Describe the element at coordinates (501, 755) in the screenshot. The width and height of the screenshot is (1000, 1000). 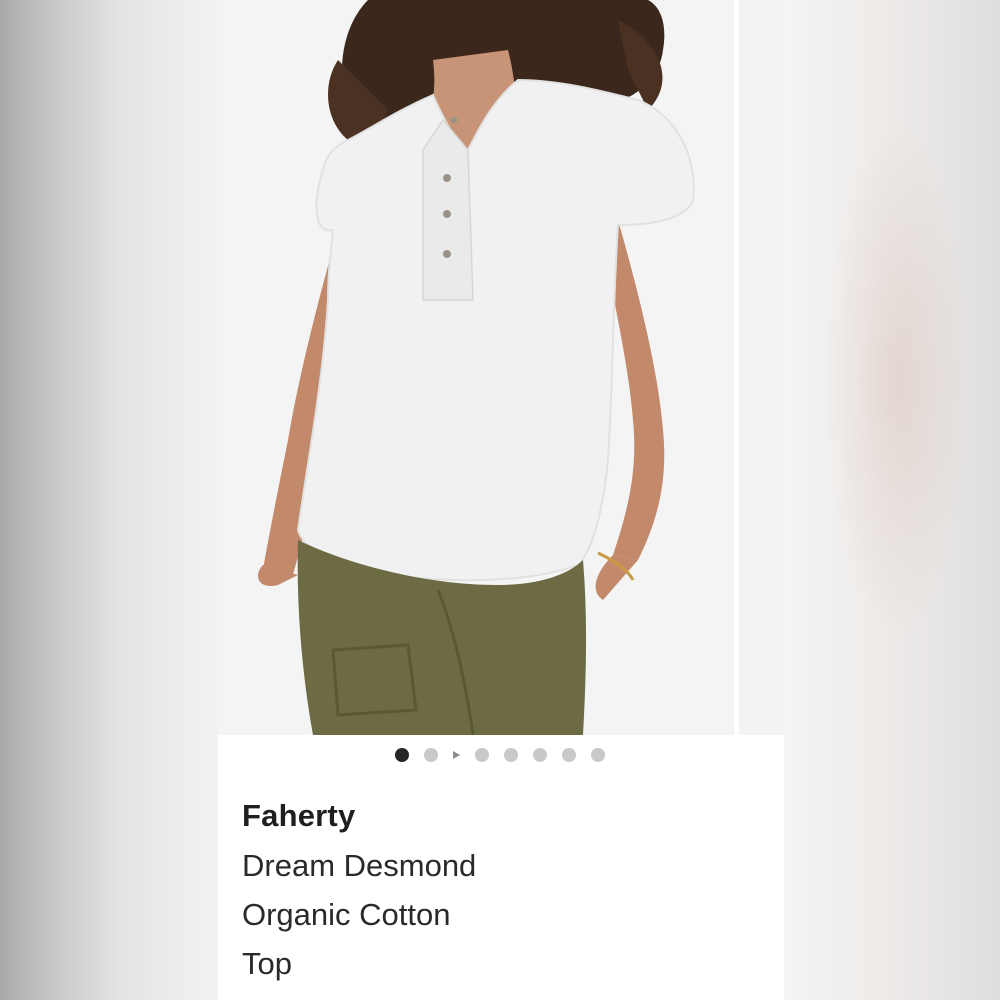
I see `carousel-pager` at that location.